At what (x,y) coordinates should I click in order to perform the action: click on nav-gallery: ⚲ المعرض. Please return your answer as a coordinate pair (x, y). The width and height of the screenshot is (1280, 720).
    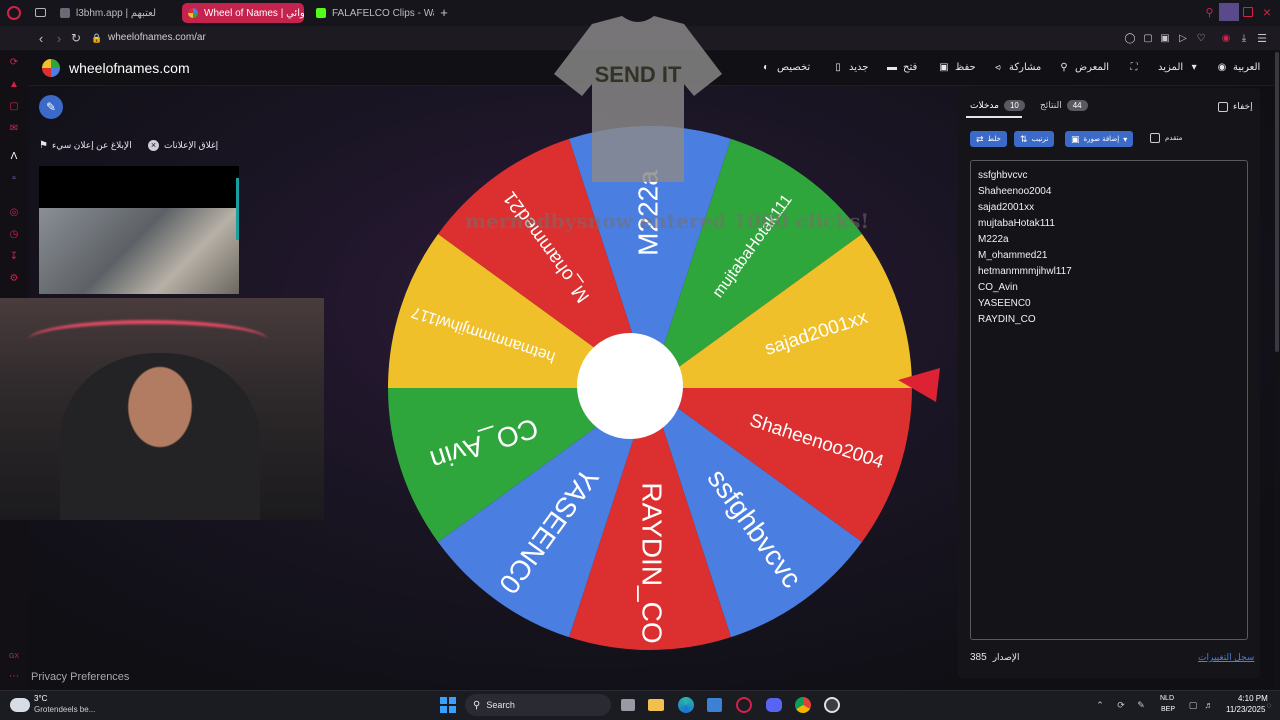
    Looking at the image, I should click on (1083, 67).